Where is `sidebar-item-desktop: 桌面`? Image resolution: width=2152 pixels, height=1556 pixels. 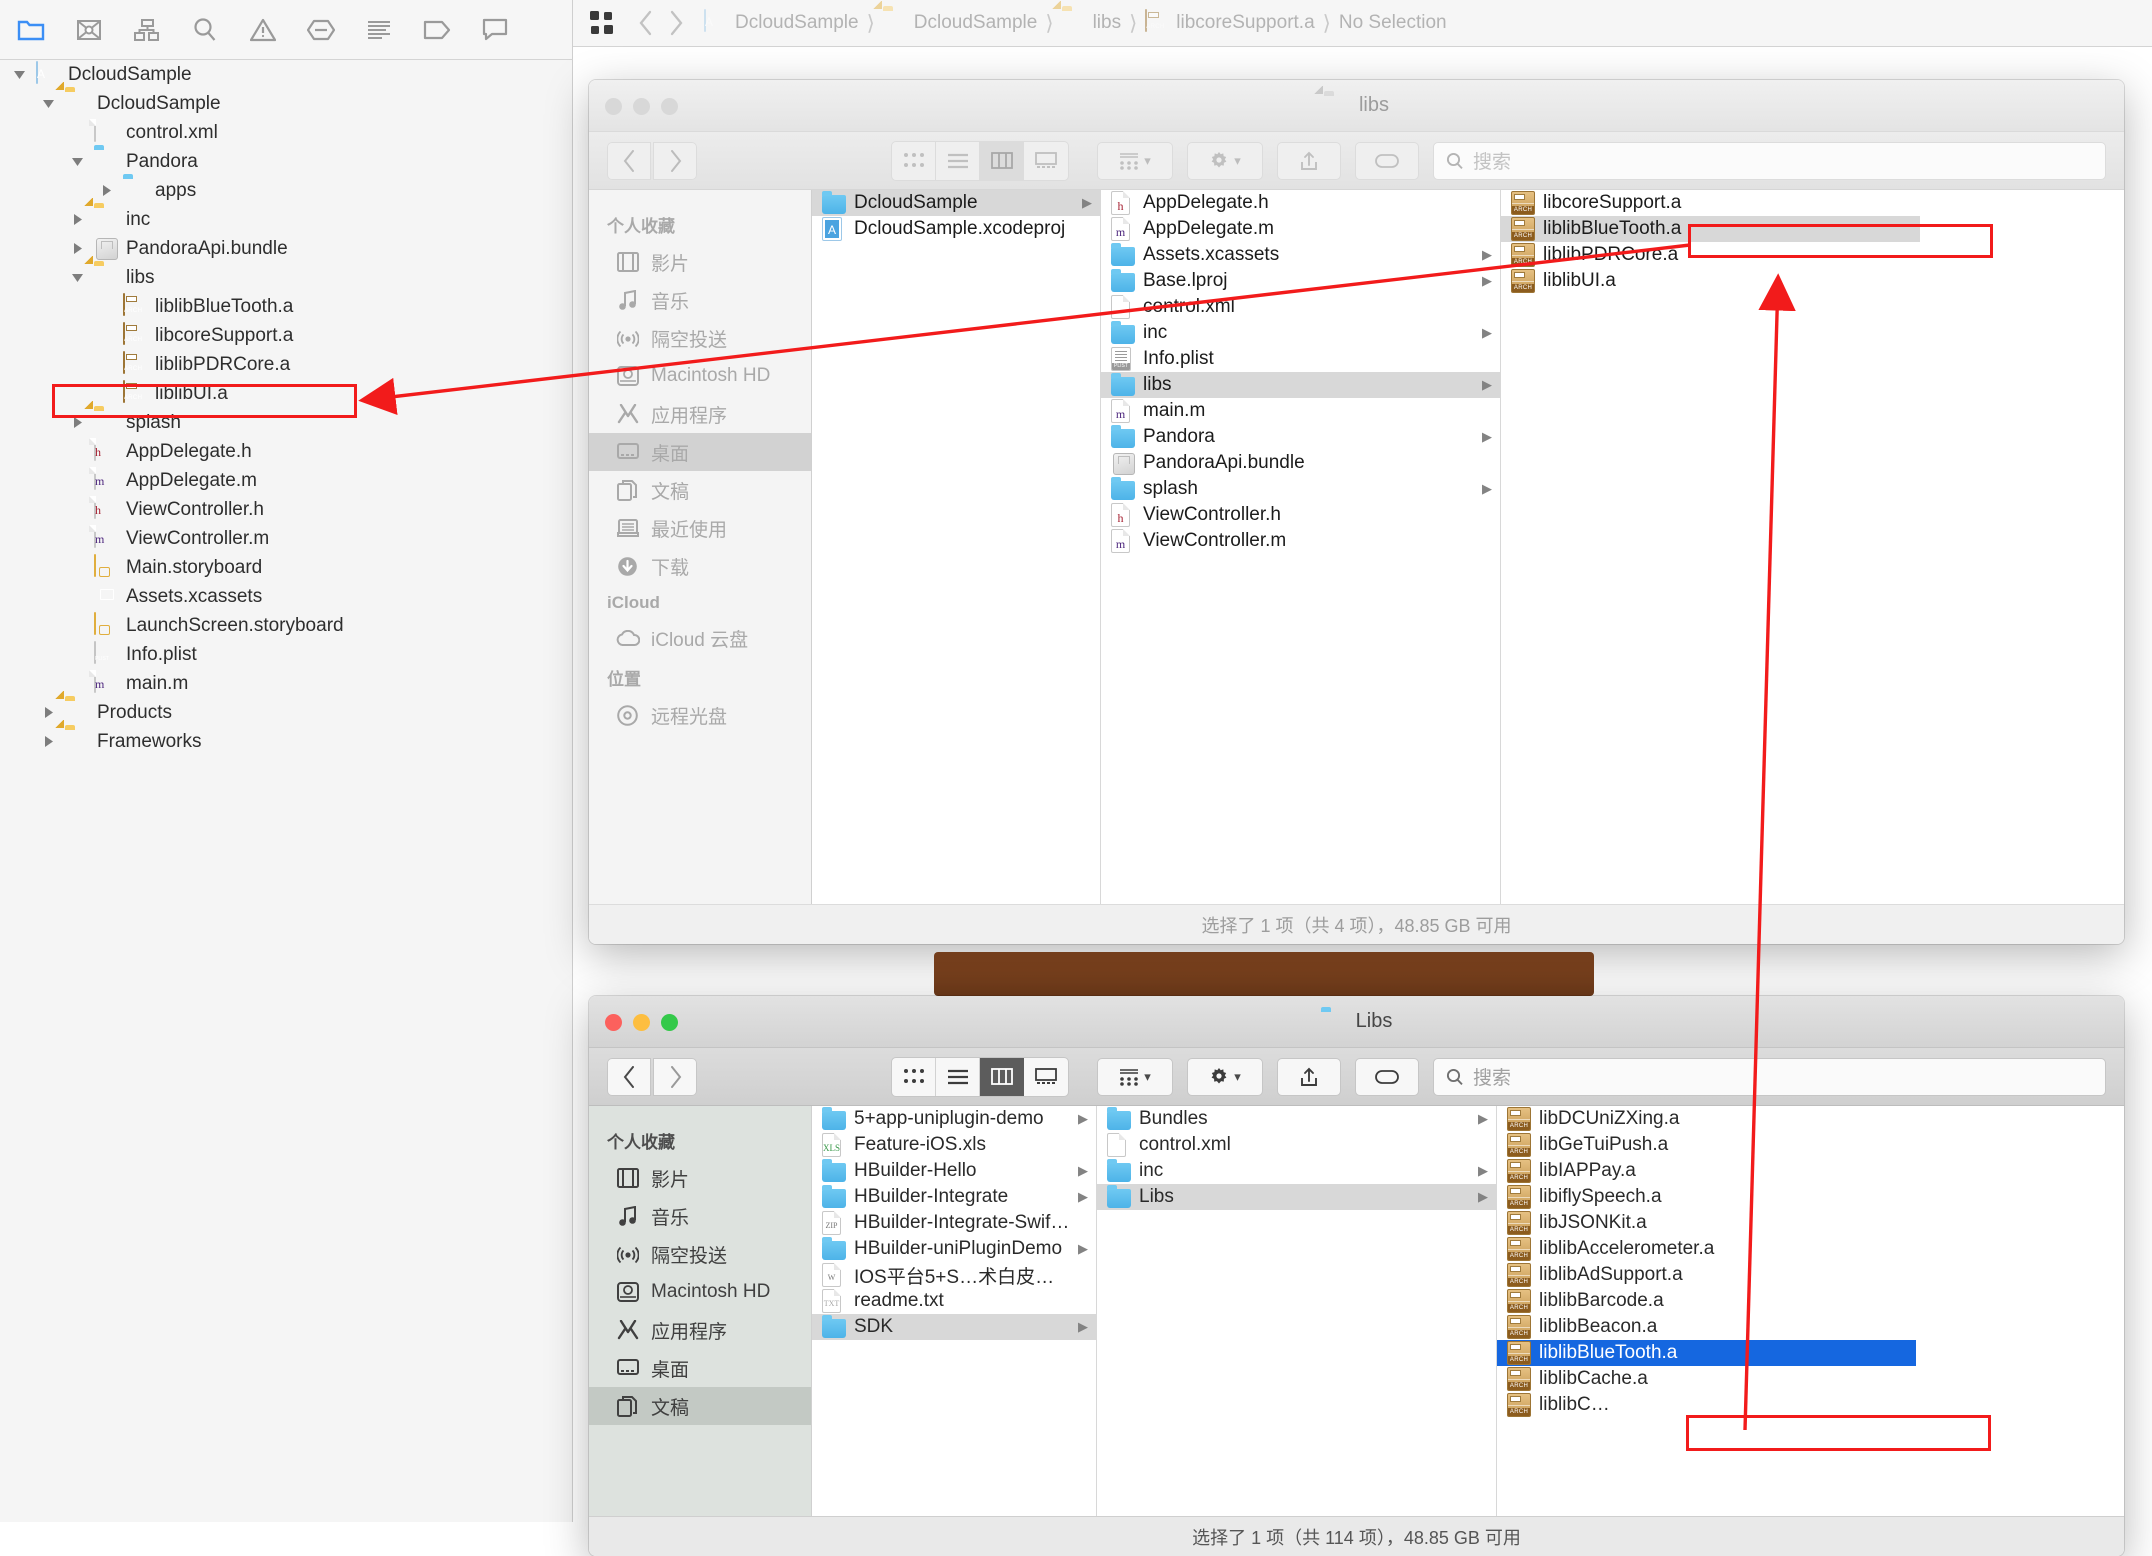
sidebar-item-desktop: 桌面 is located at coordinates (700, 1368).